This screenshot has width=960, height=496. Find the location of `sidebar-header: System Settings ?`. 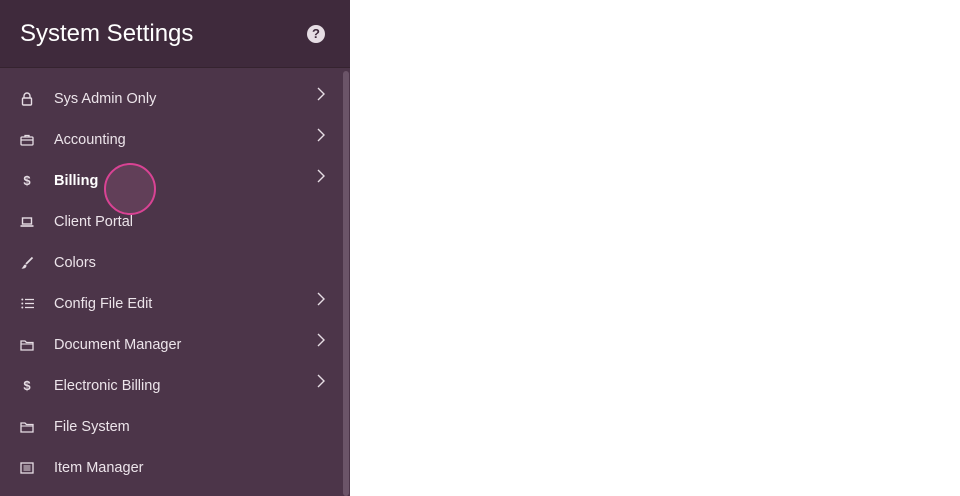

sidebar-header: System Settings ? is located at coordinates (175, 34).